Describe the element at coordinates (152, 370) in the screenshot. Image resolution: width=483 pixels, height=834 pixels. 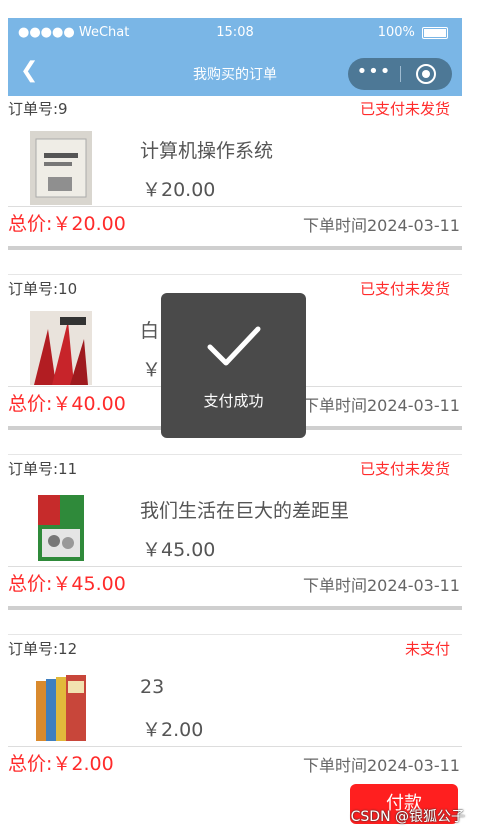
I see `book-price: ￥` at that location.